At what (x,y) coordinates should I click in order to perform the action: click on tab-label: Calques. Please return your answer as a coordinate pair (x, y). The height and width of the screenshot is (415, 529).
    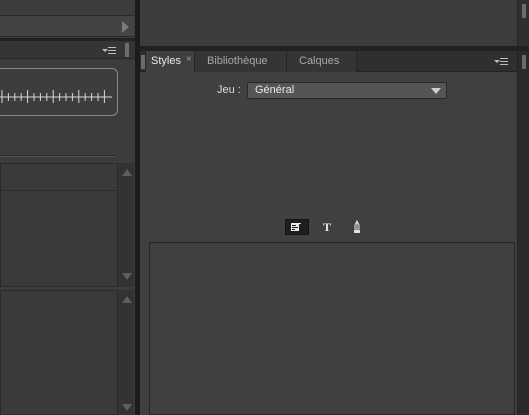
    Looking at the image, I should click on (319, 61).